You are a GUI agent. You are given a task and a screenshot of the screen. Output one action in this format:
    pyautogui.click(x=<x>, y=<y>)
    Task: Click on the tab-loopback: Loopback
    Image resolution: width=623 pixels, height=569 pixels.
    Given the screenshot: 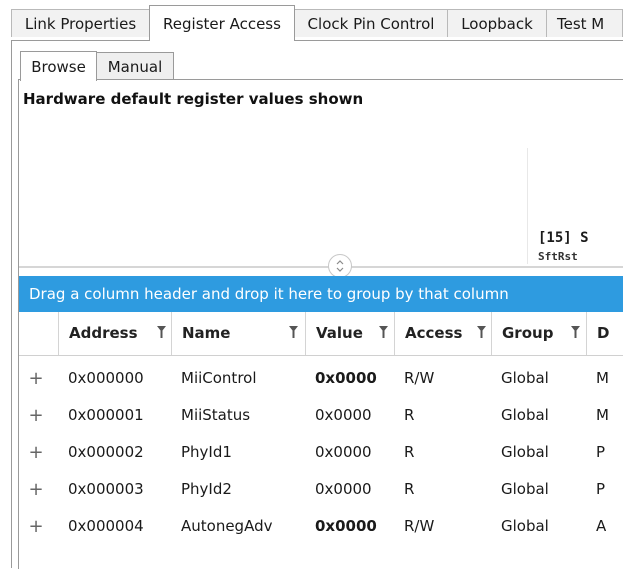 What is the action you would take?
    pyautogui.click(x=497, y=23)
    